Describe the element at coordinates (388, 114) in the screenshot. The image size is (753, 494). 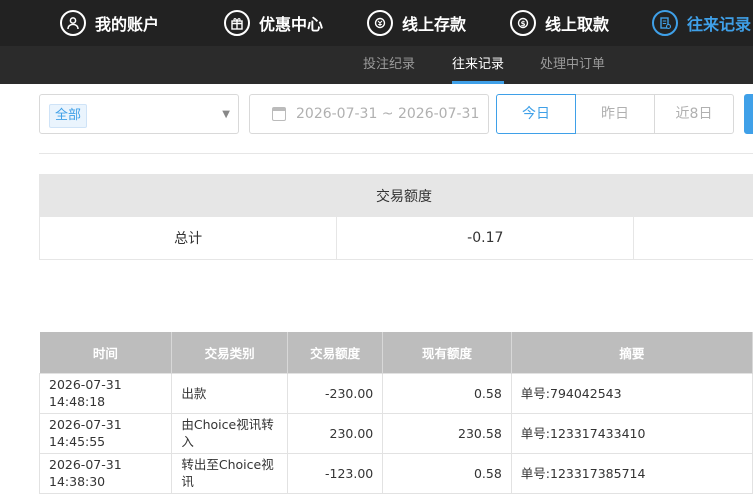
I see `date-range-value: 2026-07-31 ~ 2026-07-31` at that location.